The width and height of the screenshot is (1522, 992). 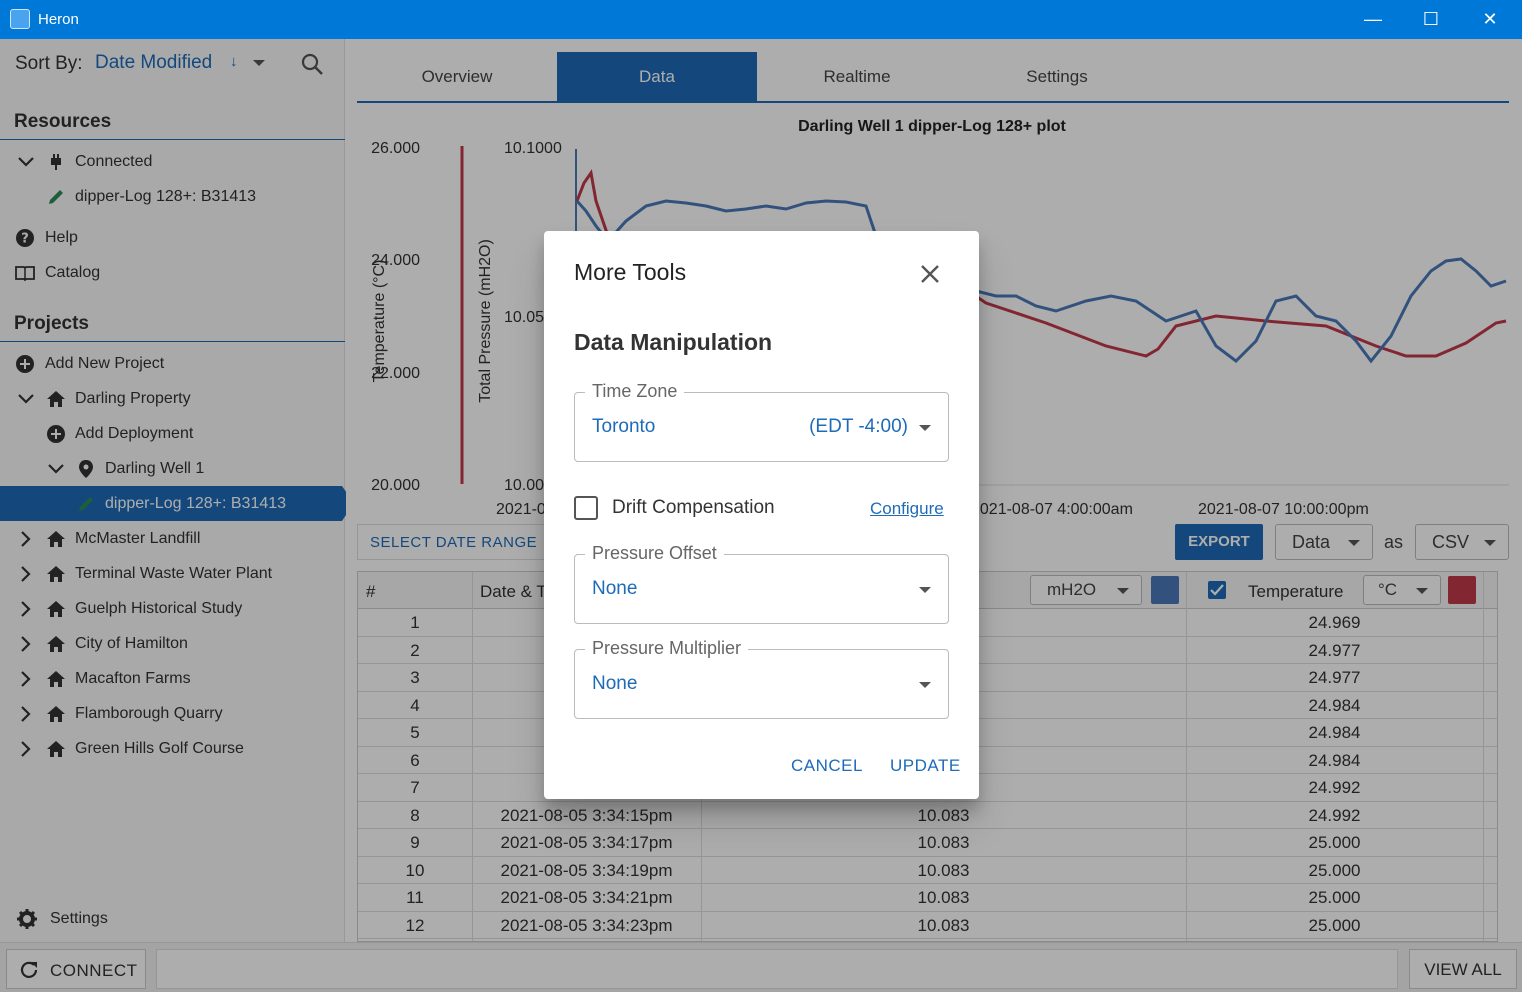 I want to click on minimize-button: —, so click(x=1373, y=19).